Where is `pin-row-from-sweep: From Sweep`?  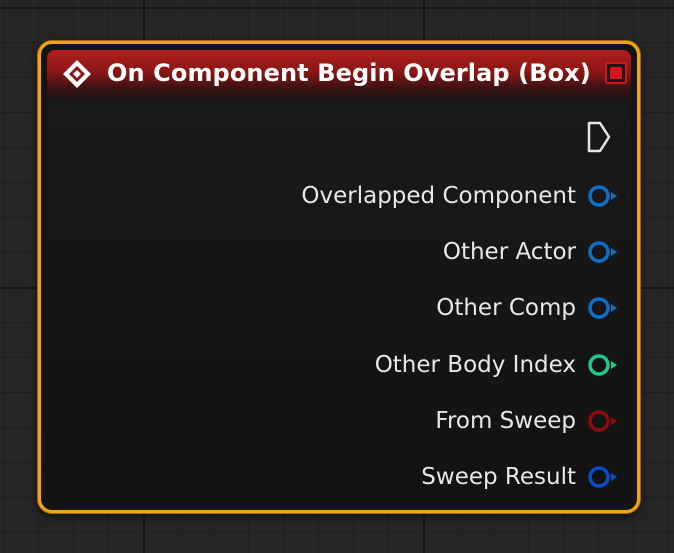
pin-row-from-sweep: From Sweep is located at coordinates (527, 421).